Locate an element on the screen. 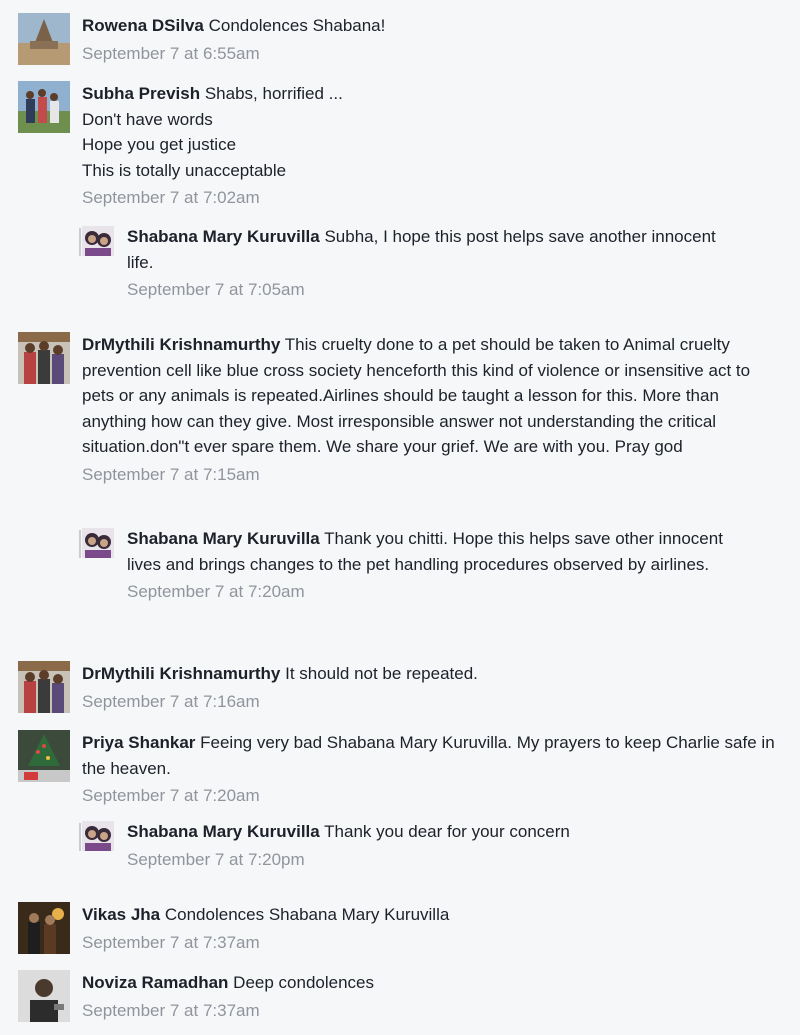  comment-timestamp: September 7 at 7:15am is located at coordinates (430, 475).